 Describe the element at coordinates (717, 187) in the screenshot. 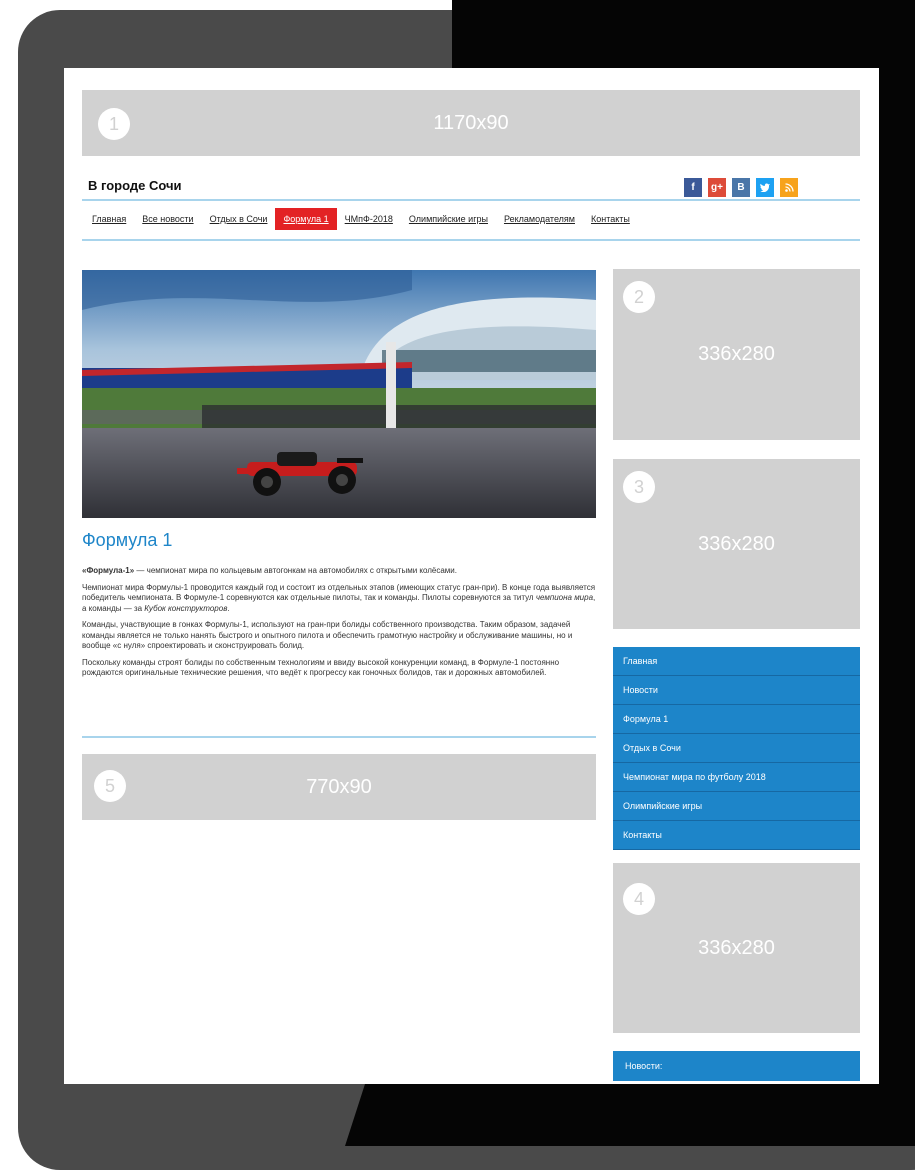

I see `google-plus-icon: g+` at that location.